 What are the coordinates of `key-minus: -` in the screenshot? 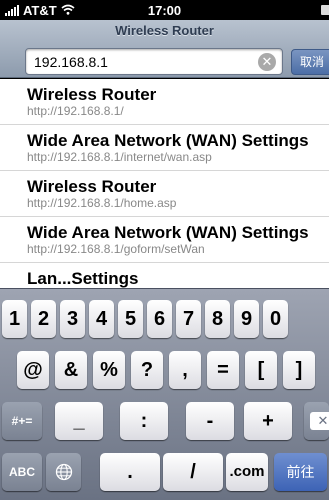 It's located at (210, 421).